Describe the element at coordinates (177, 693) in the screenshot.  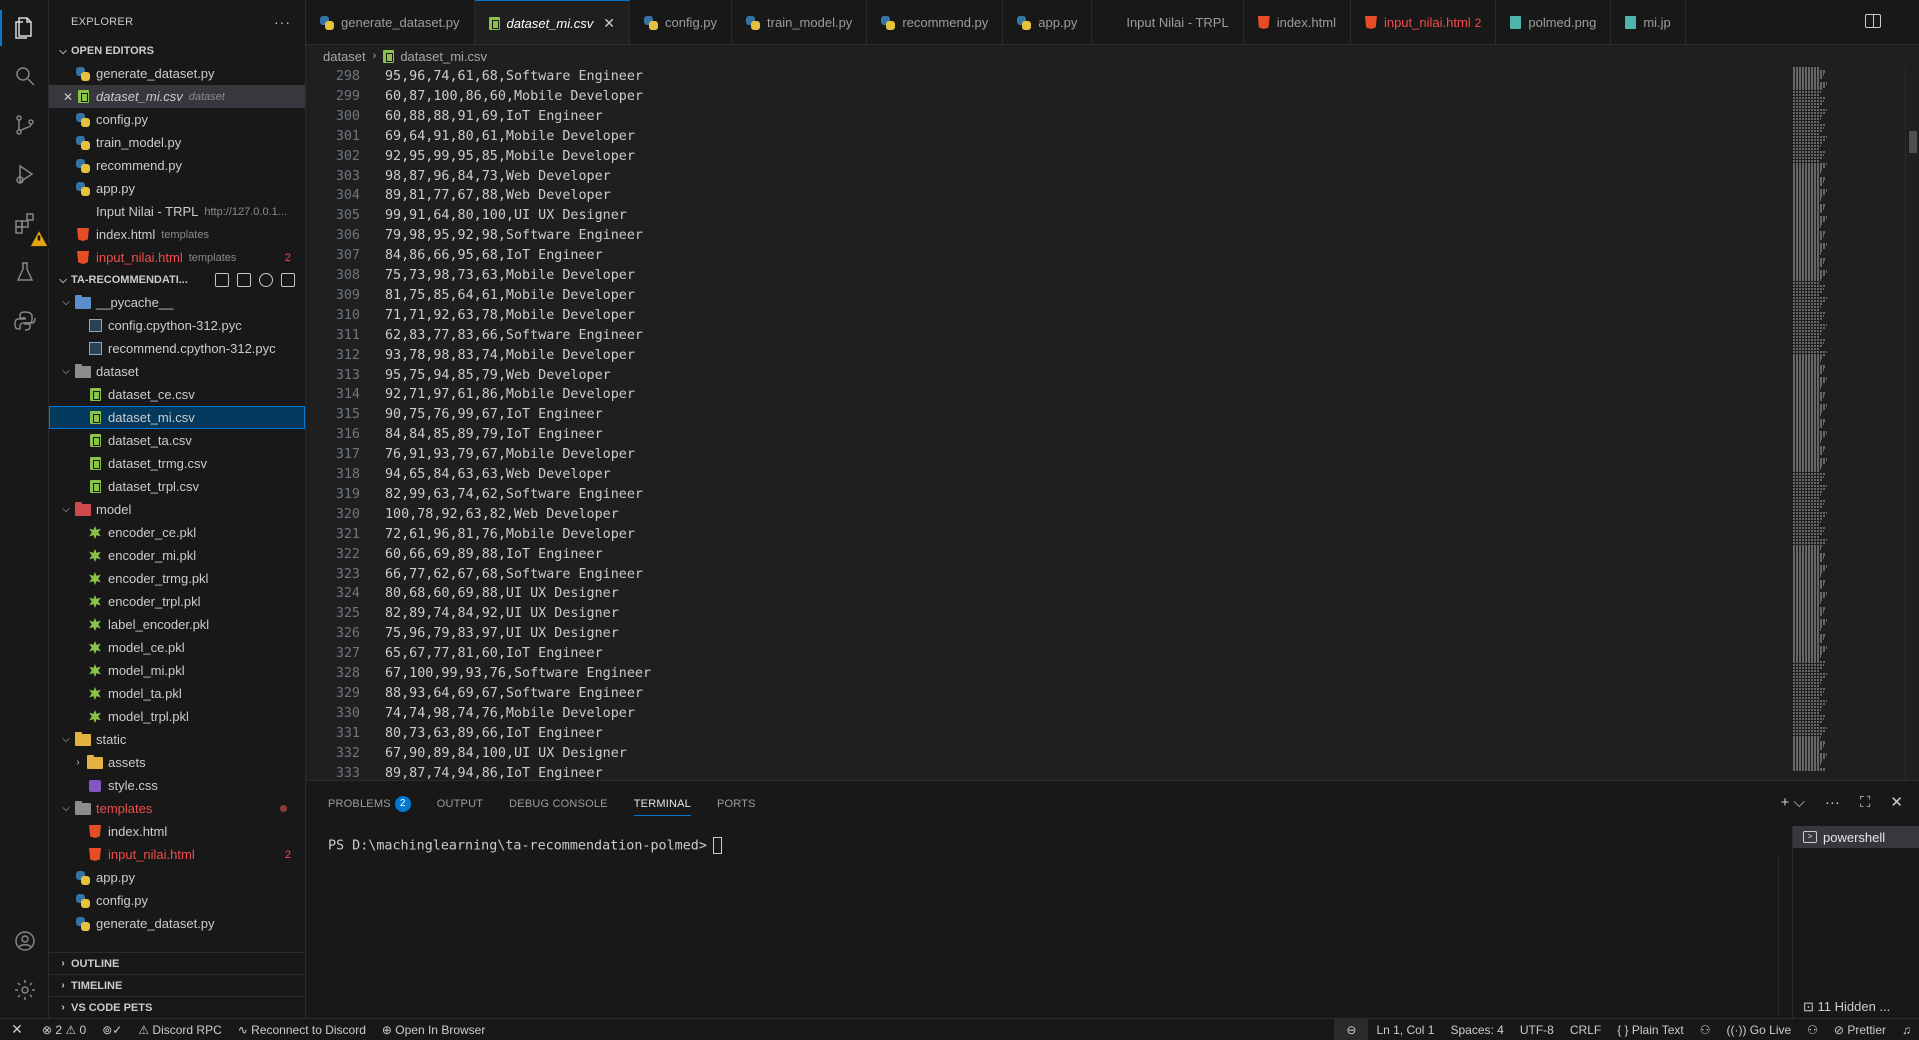
I see `tree-file: model_ta.pkl` at that location.